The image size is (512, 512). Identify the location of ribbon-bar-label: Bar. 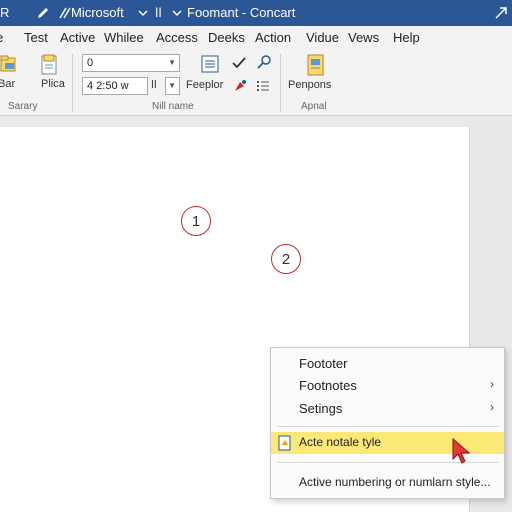
(7, 84).